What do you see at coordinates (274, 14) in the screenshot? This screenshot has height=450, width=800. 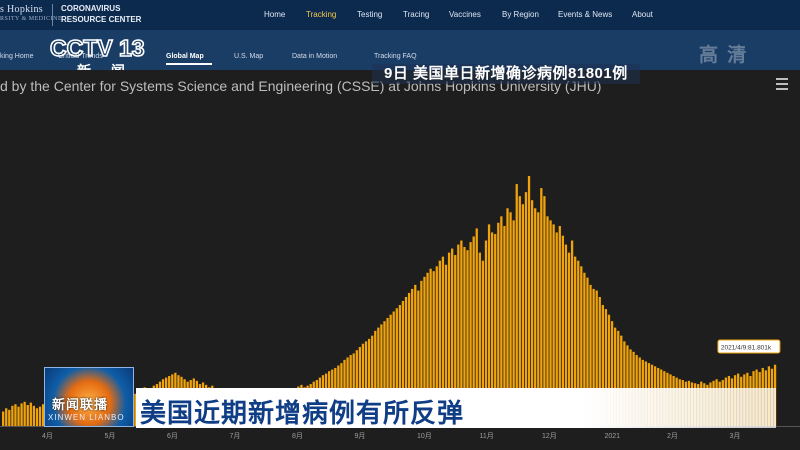 I see `nav-home: Home` at bounding box center [274, 14].